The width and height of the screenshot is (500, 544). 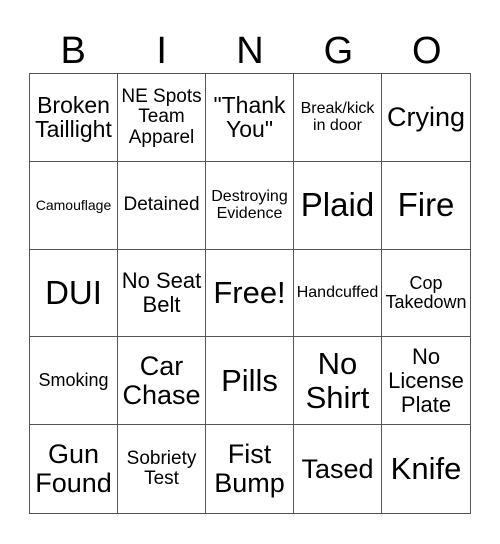 I want to click on bingo-cell: No Shirt, so click(x=338, y=381).